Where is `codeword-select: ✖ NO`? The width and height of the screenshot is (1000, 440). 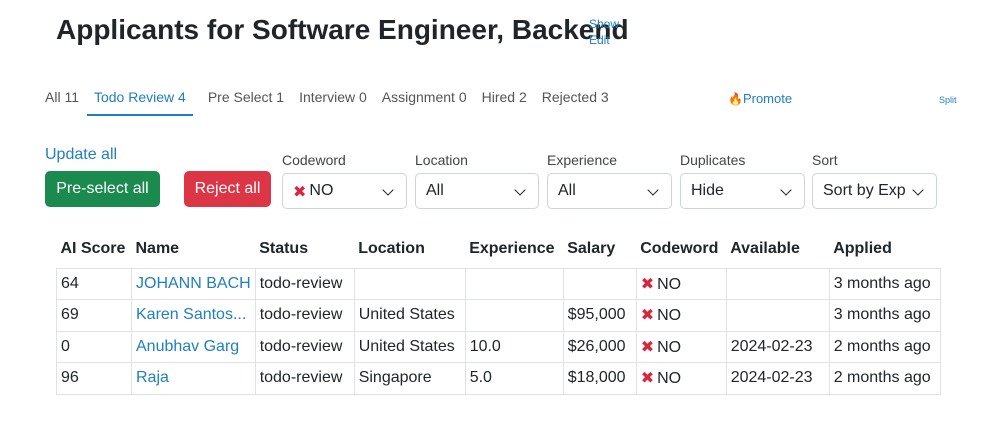 codeword-select: ✖ NO is located at coordinates (344, 191).